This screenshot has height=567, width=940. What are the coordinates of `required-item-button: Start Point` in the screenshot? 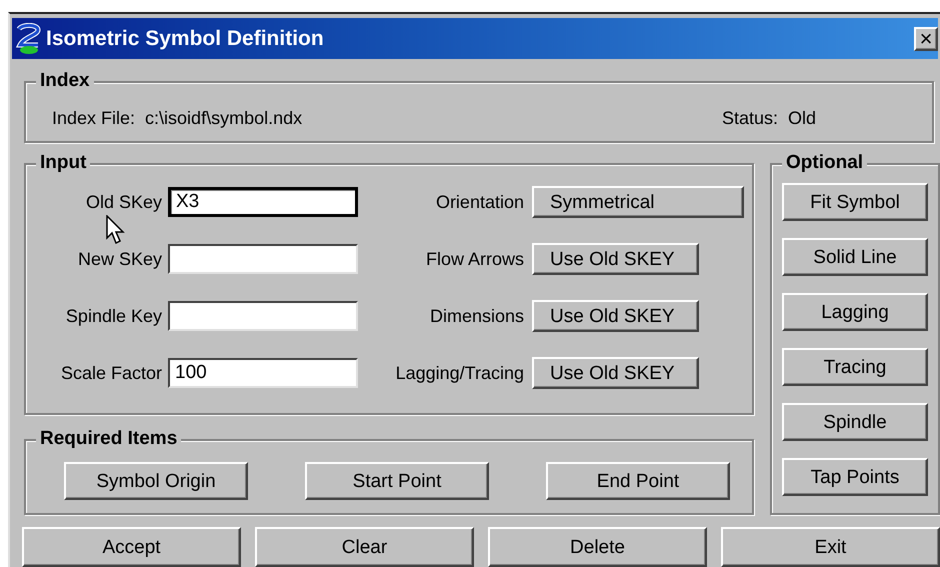 It's located at (397, 481).